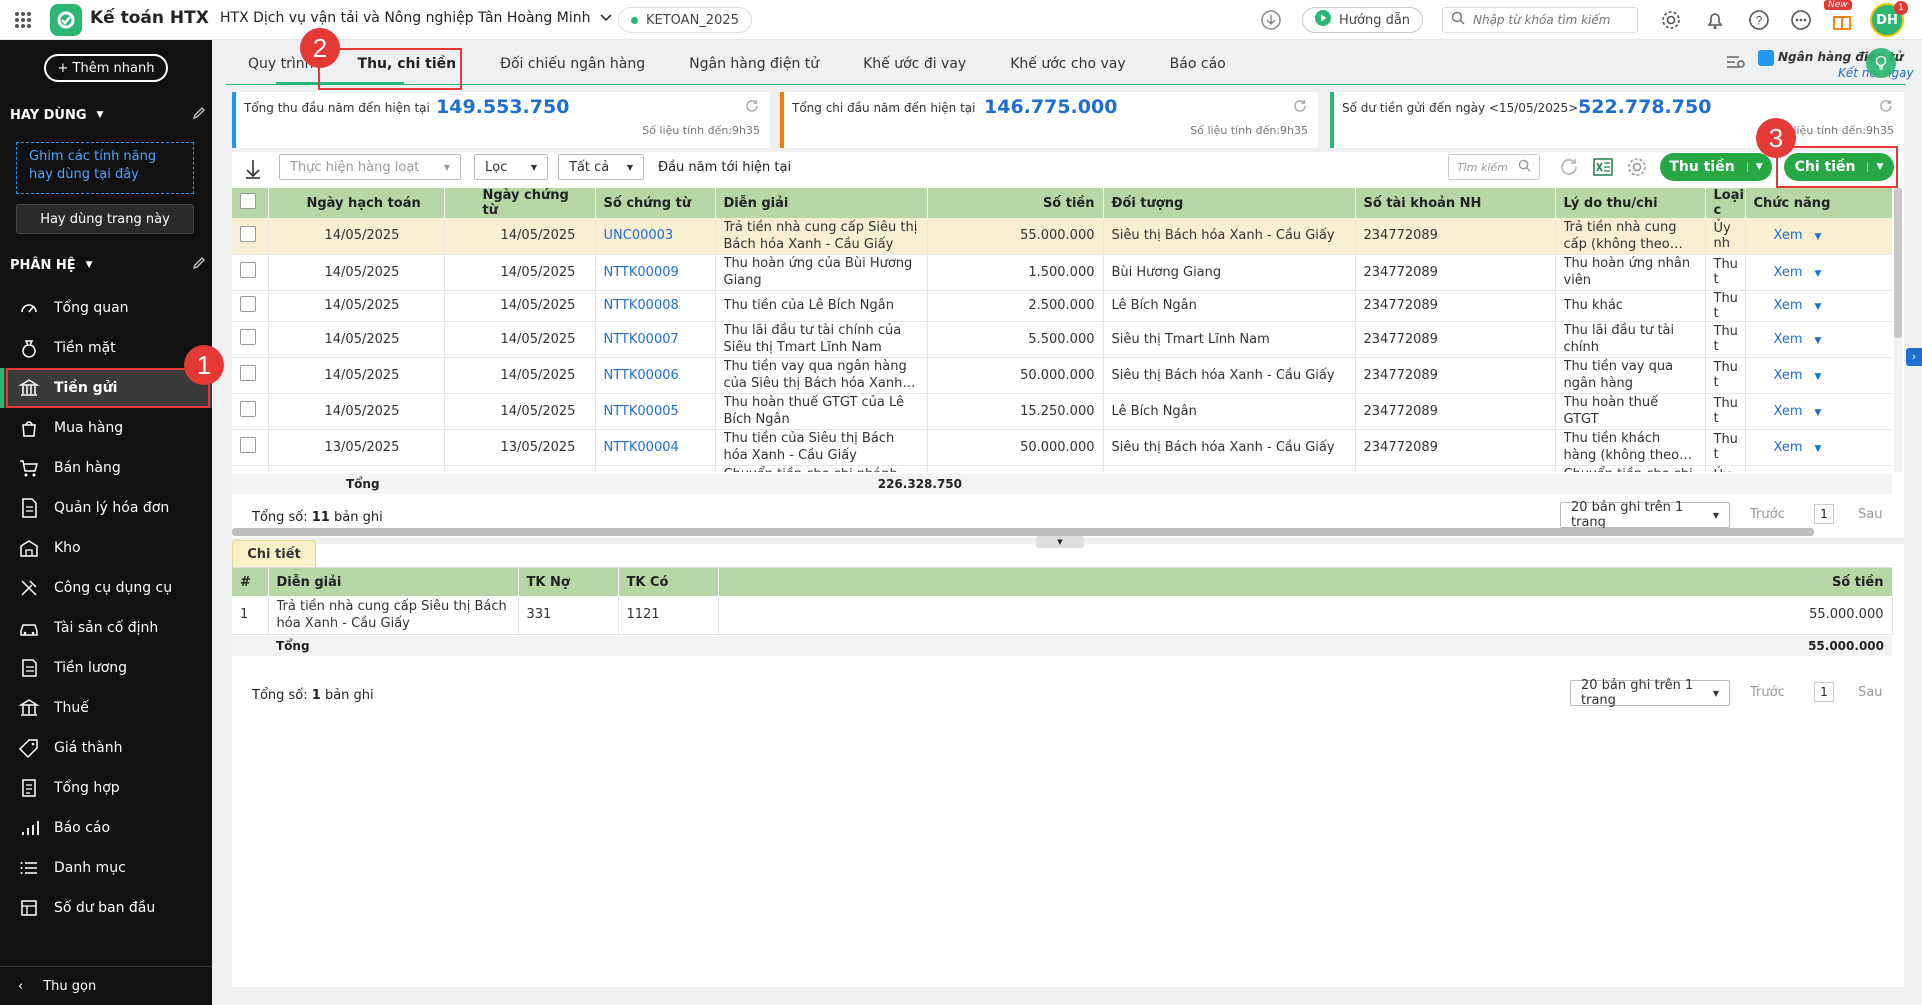 The height and width of the screenshot is (1005, 1922). I want to click on collapse-sidebar-button: ‹ Thu gọn, so click(106, 985).